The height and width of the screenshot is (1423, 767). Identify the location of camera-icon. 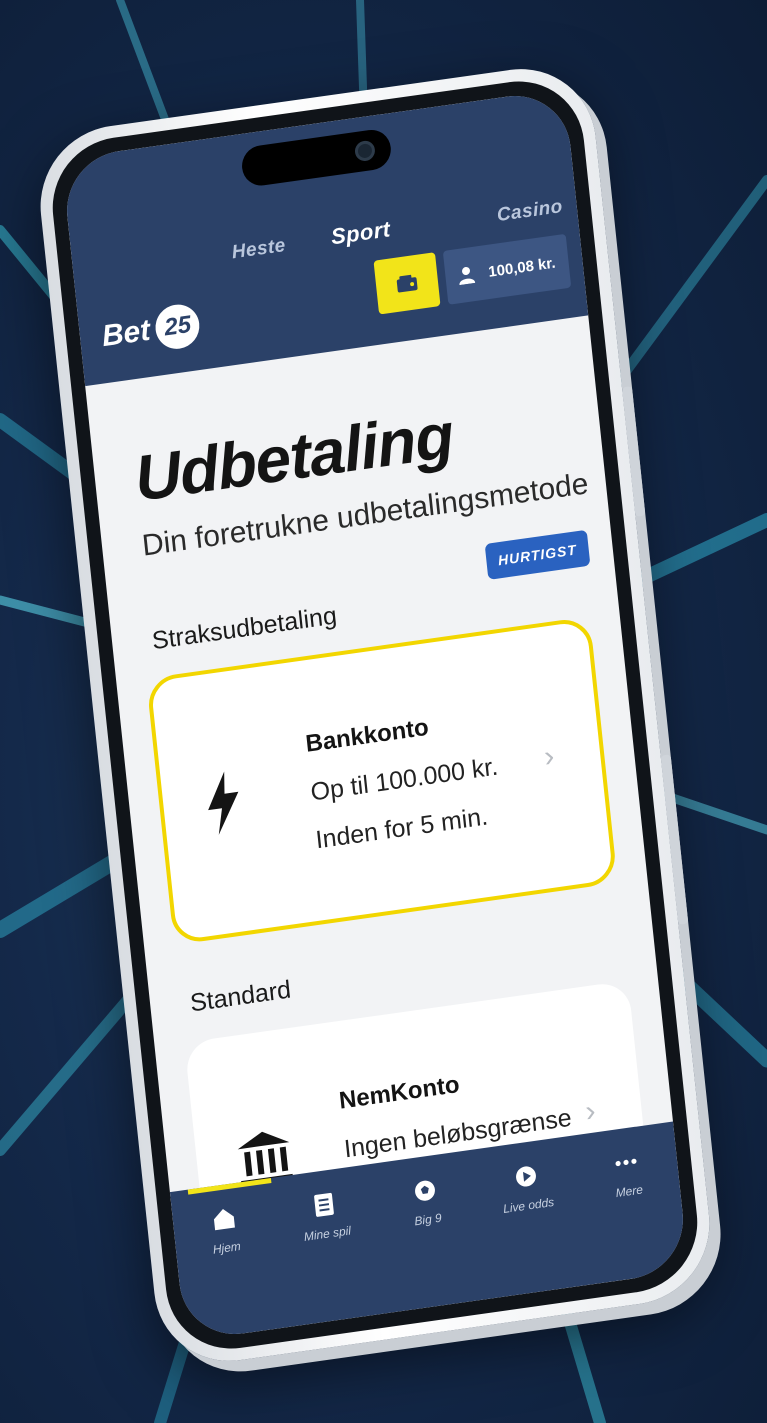
(365, 151).